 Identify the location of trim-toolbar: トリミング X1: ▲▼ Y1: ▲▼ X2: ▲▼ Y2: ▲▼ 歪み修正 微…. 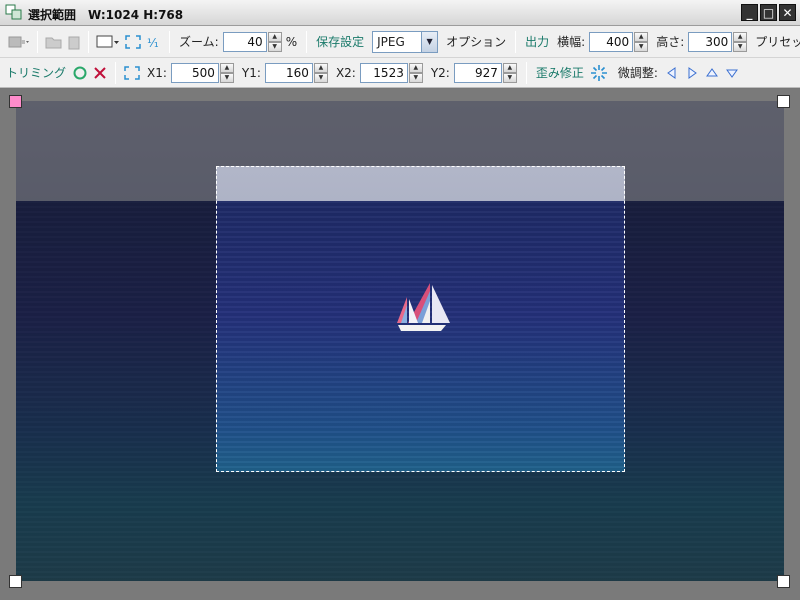
(400, 73).